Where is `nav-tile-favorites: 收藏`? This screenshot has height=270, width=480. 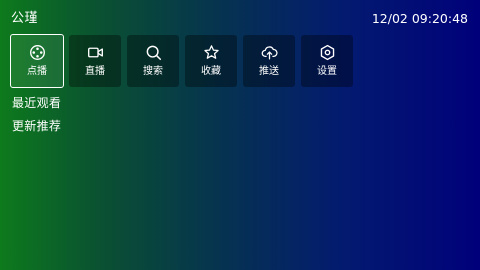
nav-tile-favorites: 收藏 is located at coordinates (211, 61).